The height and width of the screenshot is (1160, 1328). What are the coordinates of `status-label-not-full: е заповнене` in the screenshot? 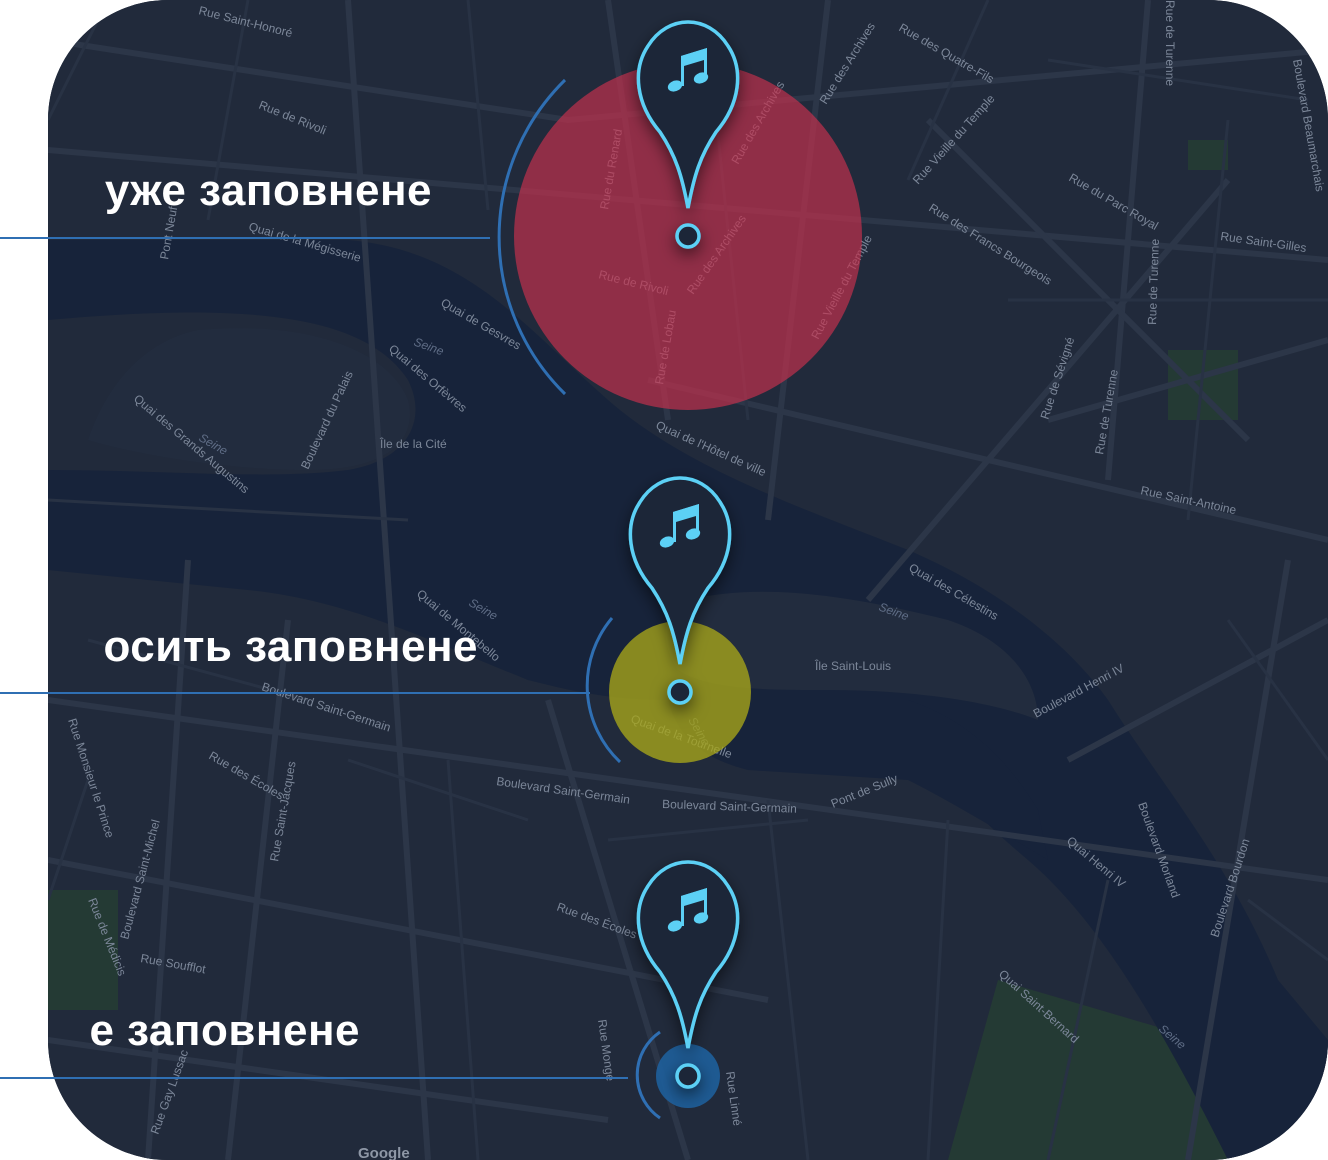 It's located at (224, 1030).